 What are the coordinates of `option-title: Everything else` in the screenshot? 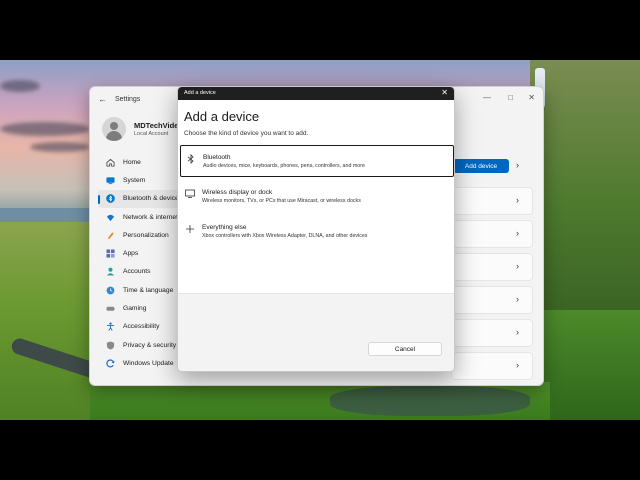 It's located at (224, 227).